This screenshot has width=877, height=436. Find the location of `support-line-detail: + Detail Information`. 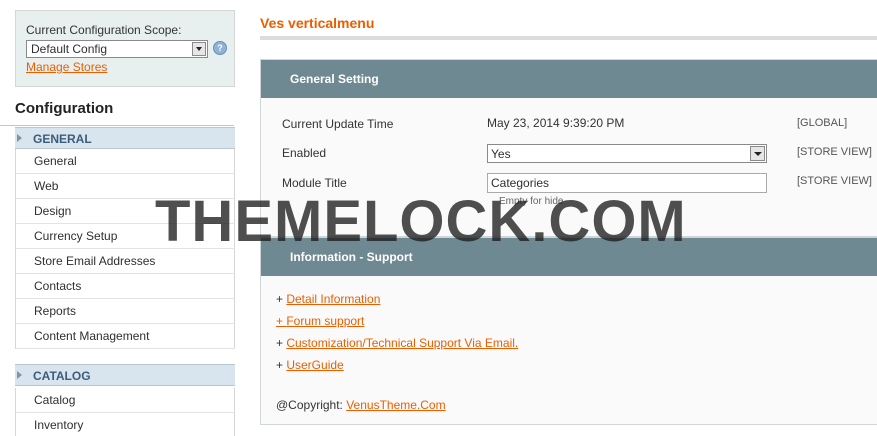

support-line-detail: + Detail Information is located at coordinates (328, 299).